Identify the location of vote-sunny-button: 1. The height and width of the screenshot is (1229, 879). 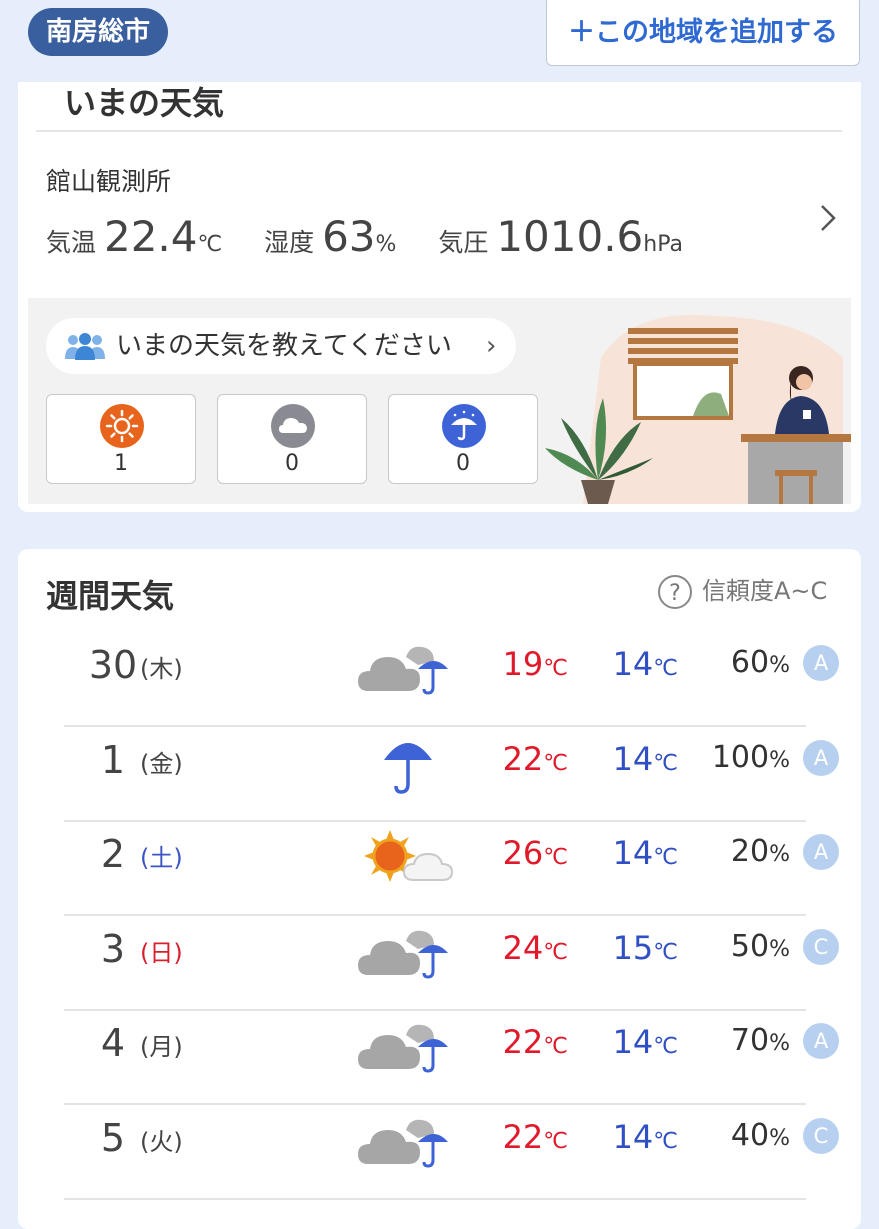
(121, 439).